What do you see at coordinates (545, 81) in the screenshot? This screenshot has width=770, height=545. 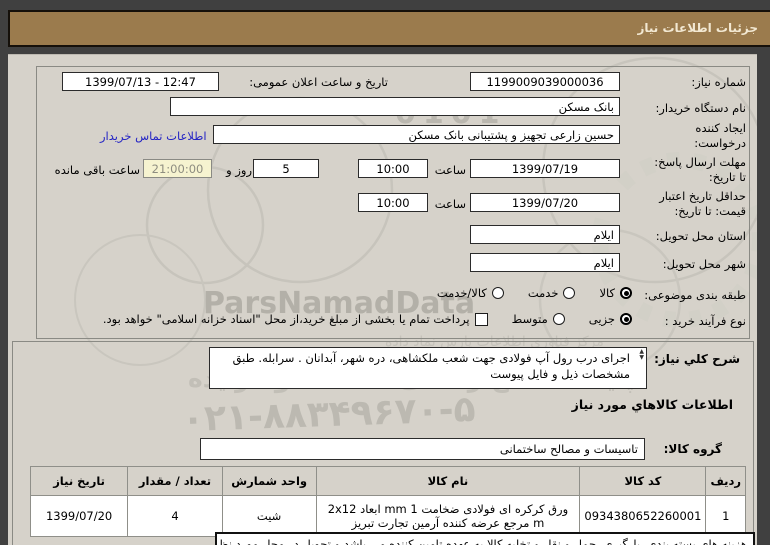 I see `need-number-field: 1199009039000036` at bounding box center [545, 81].